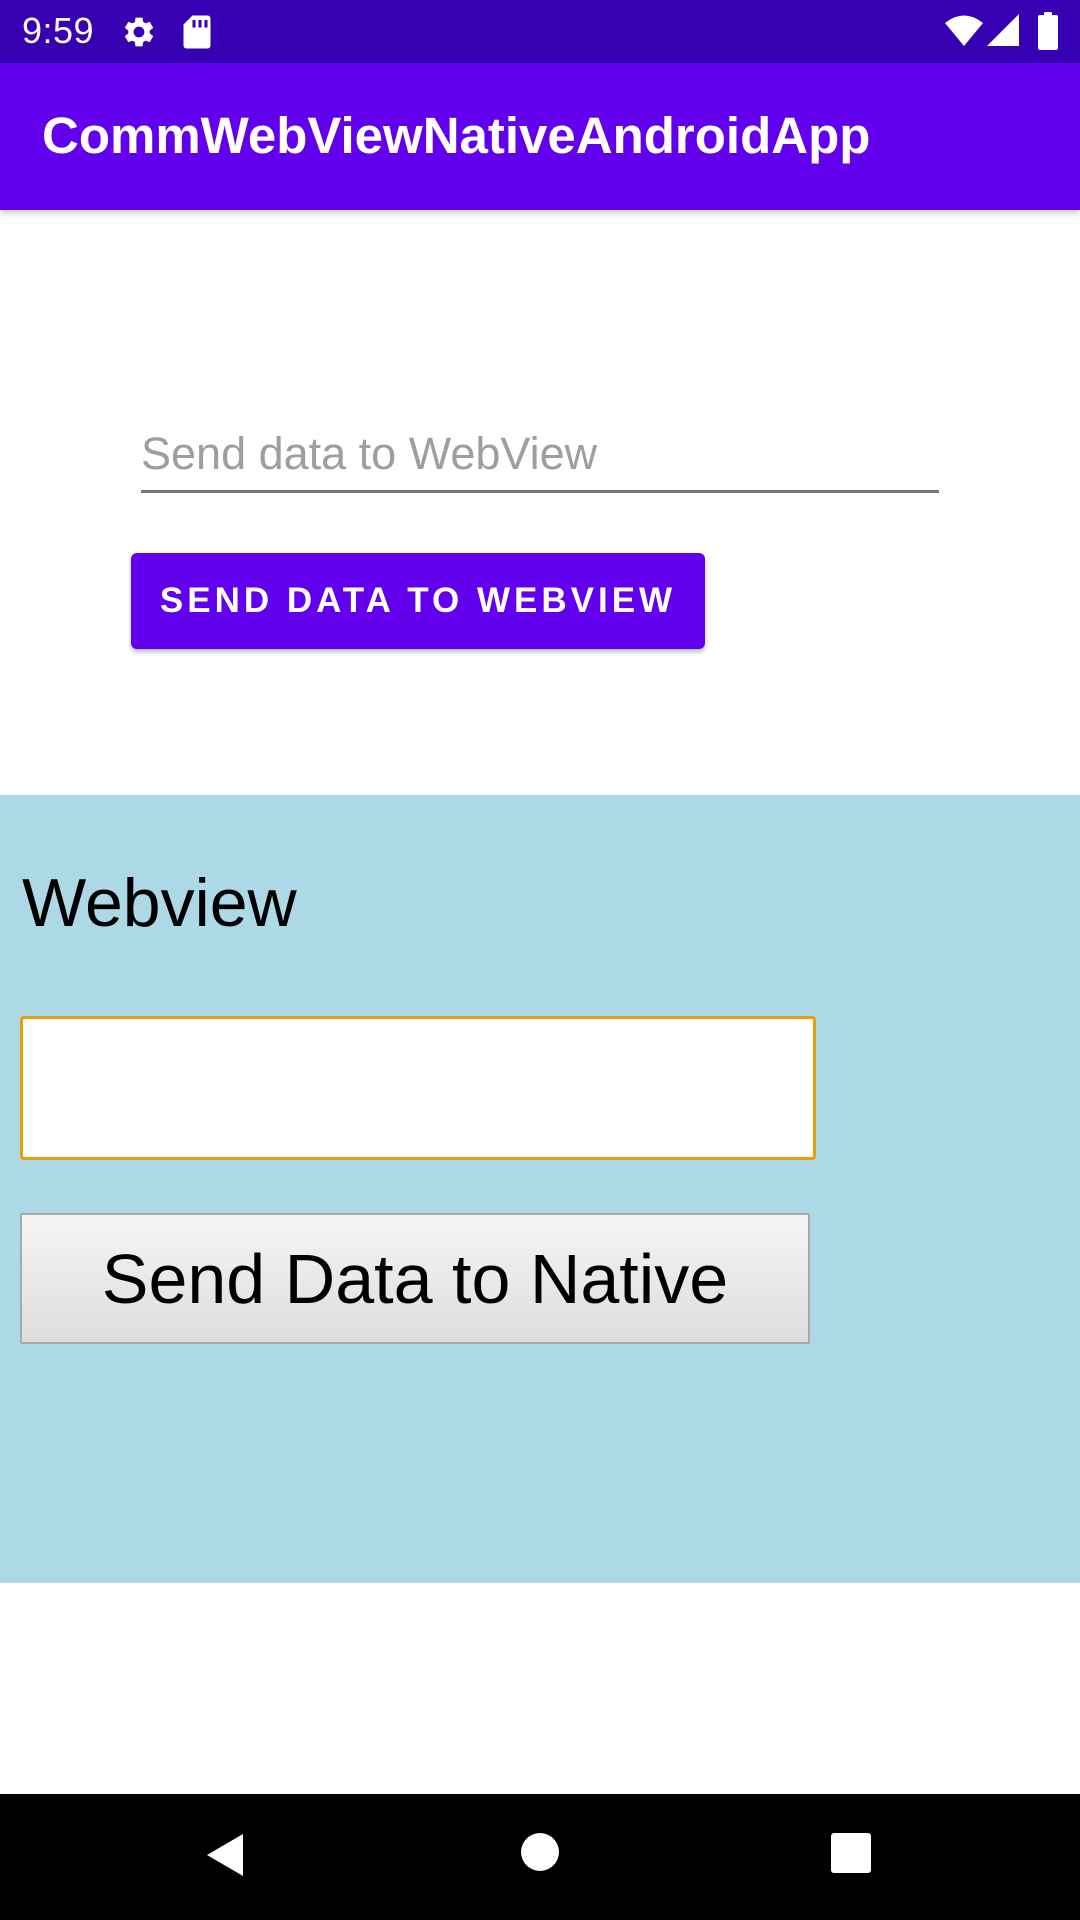  I want to click on send-to-webview-input, so click(540, 454).